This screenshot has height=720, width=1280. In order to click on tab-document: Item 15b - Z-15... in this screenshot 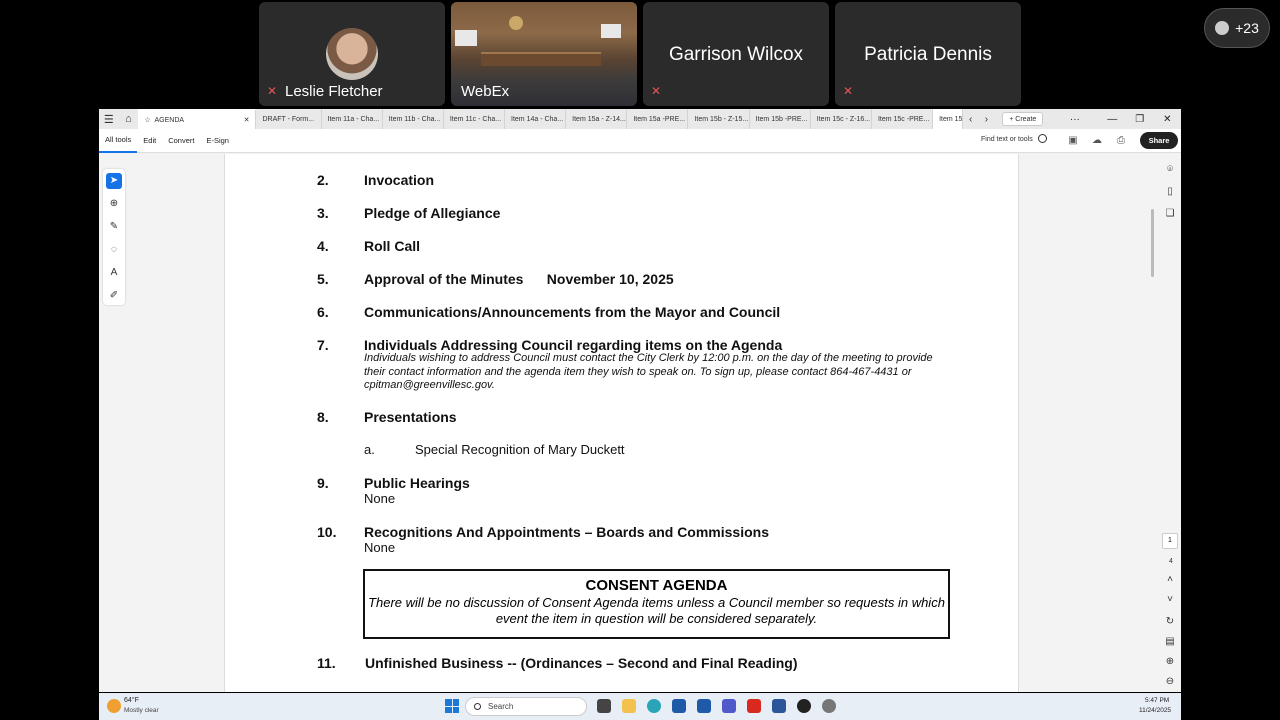, I will do `click(719, 119)`.